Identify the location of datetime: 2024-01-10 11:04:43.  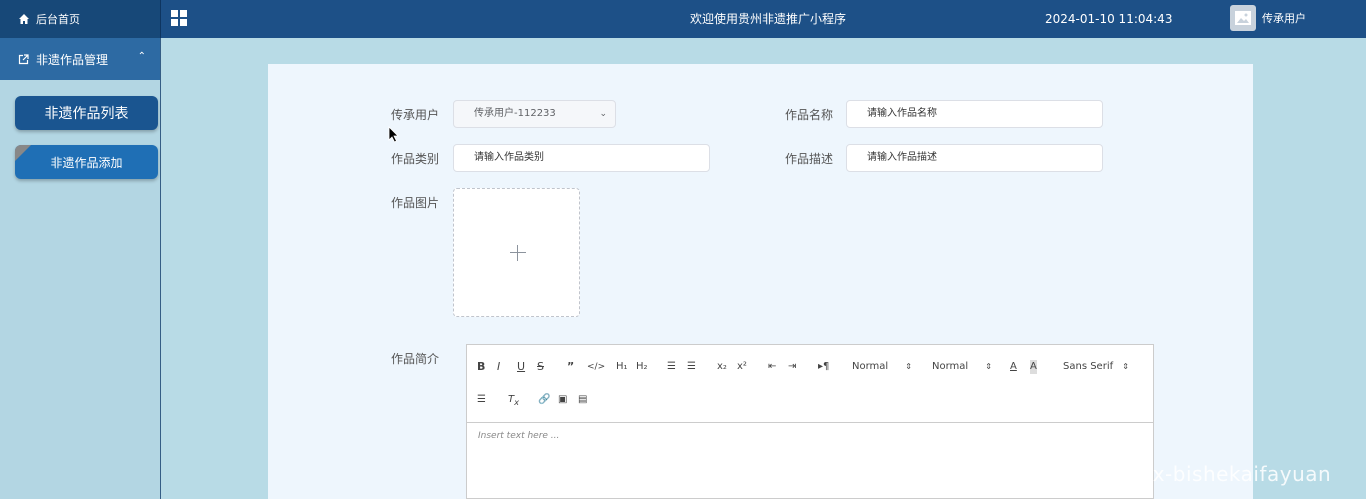
(1109, 19).